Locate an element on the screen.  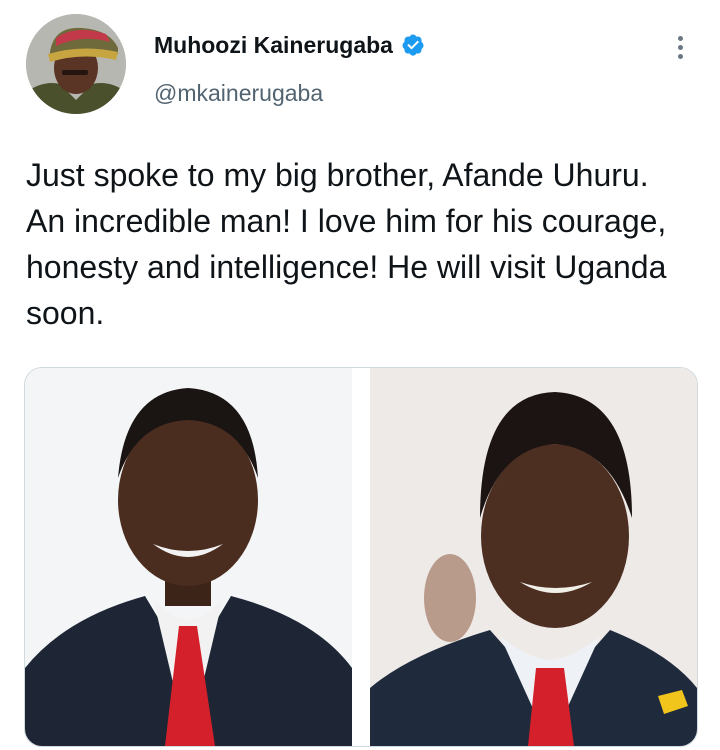
avatar-image is located at coordinates (76, 64).